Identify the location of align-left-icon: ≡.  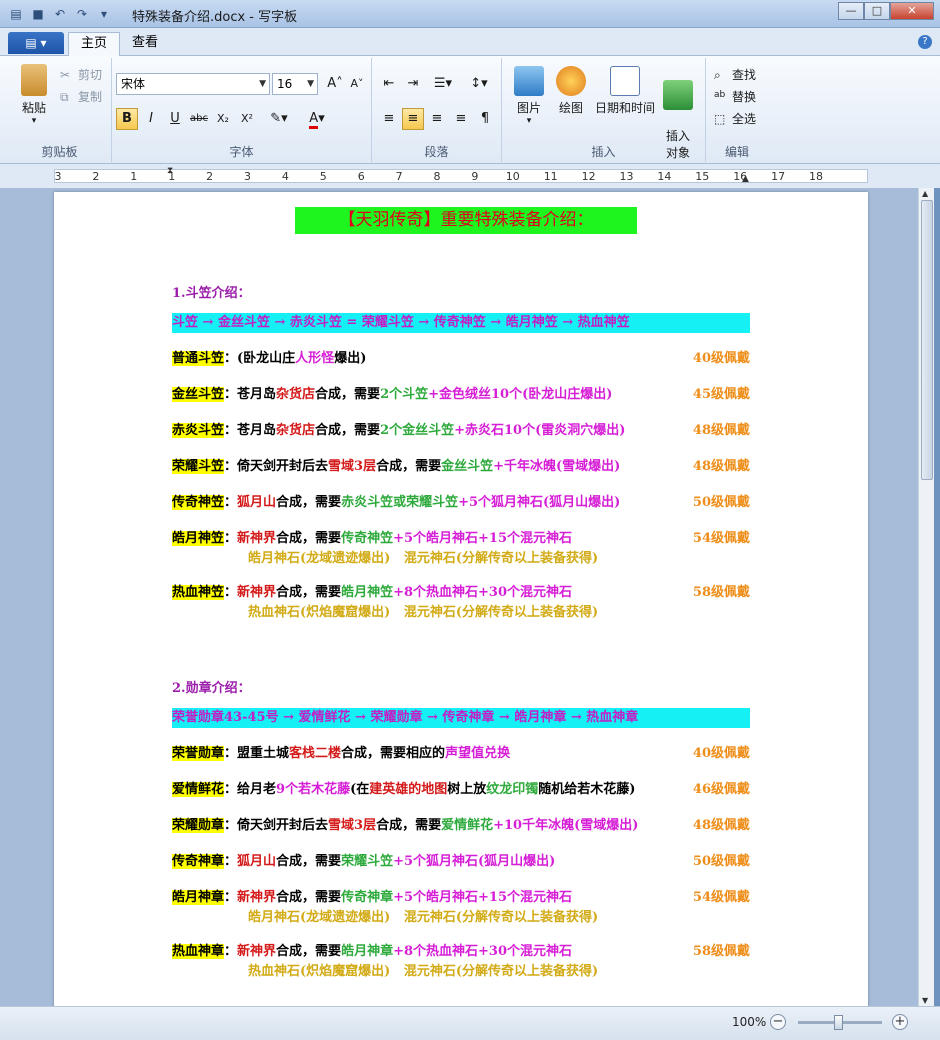
(389, 119).